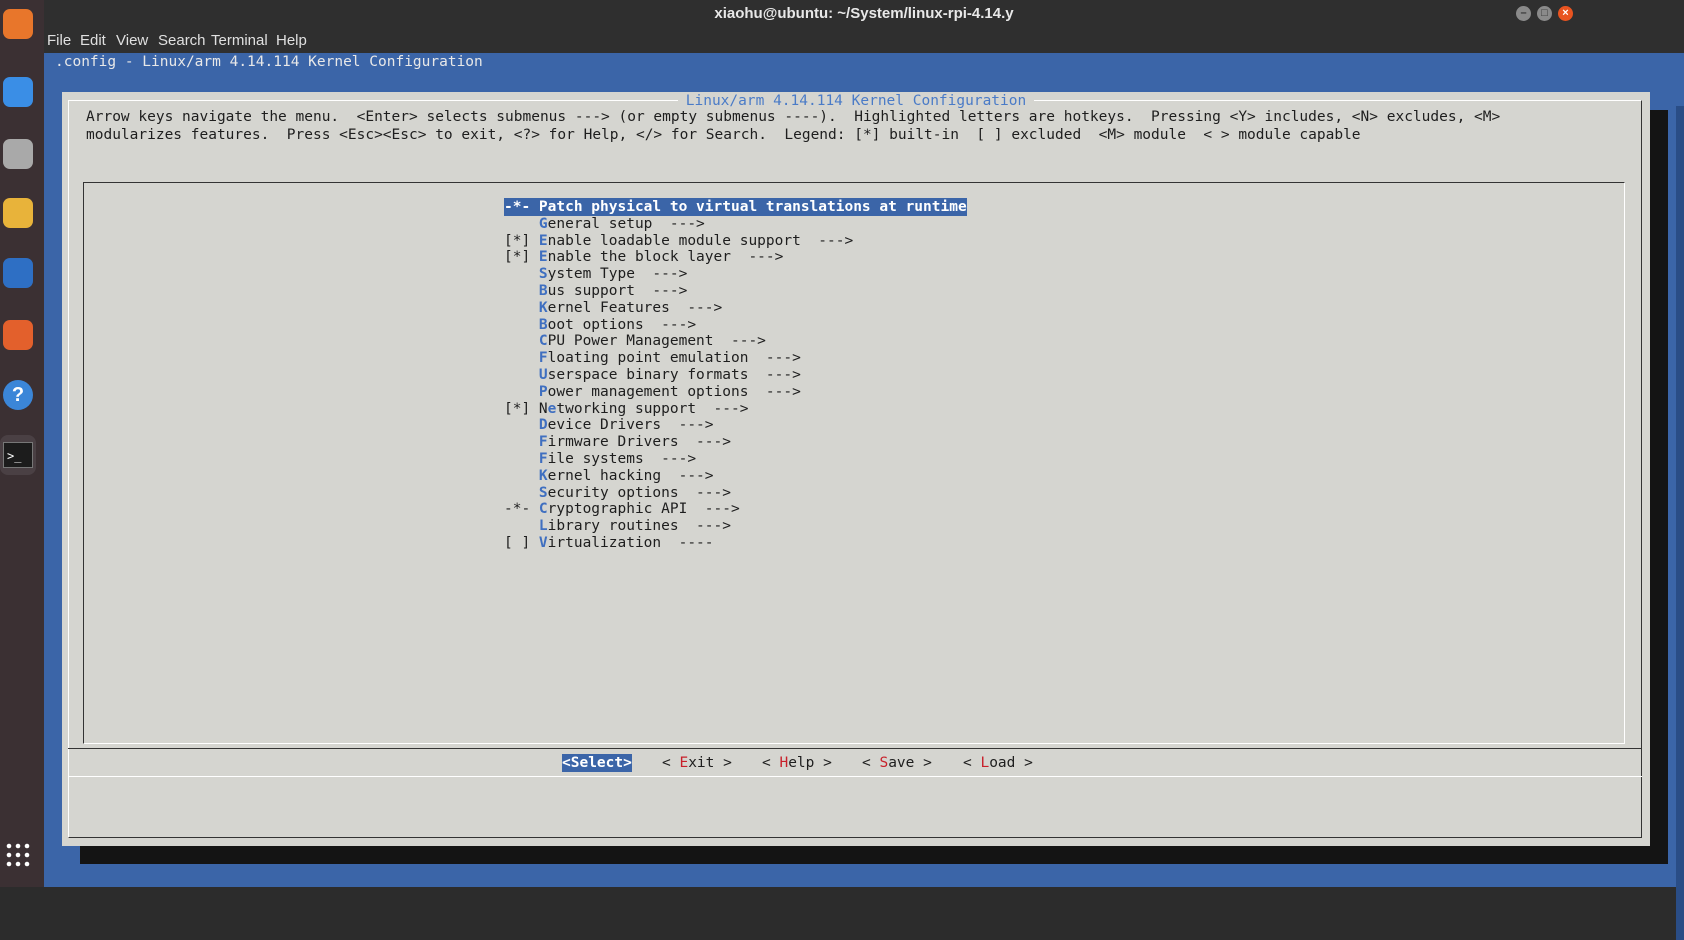 Image resolution: width=1684 pixels, height=940 pixels. I want to click on menu-item: Power management options --->, so click(652, 392).